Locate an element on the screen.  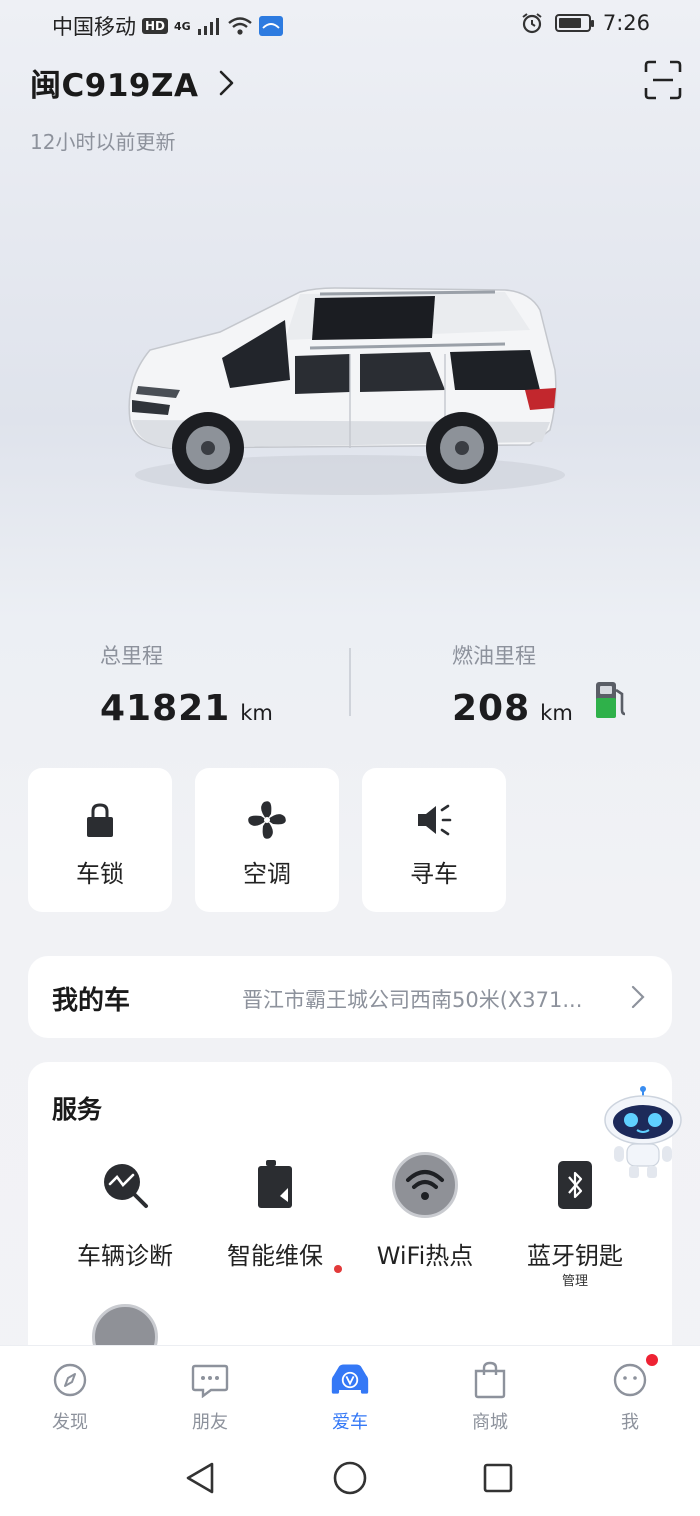
diagnosis-icon is located at coordinates (125, 1185).